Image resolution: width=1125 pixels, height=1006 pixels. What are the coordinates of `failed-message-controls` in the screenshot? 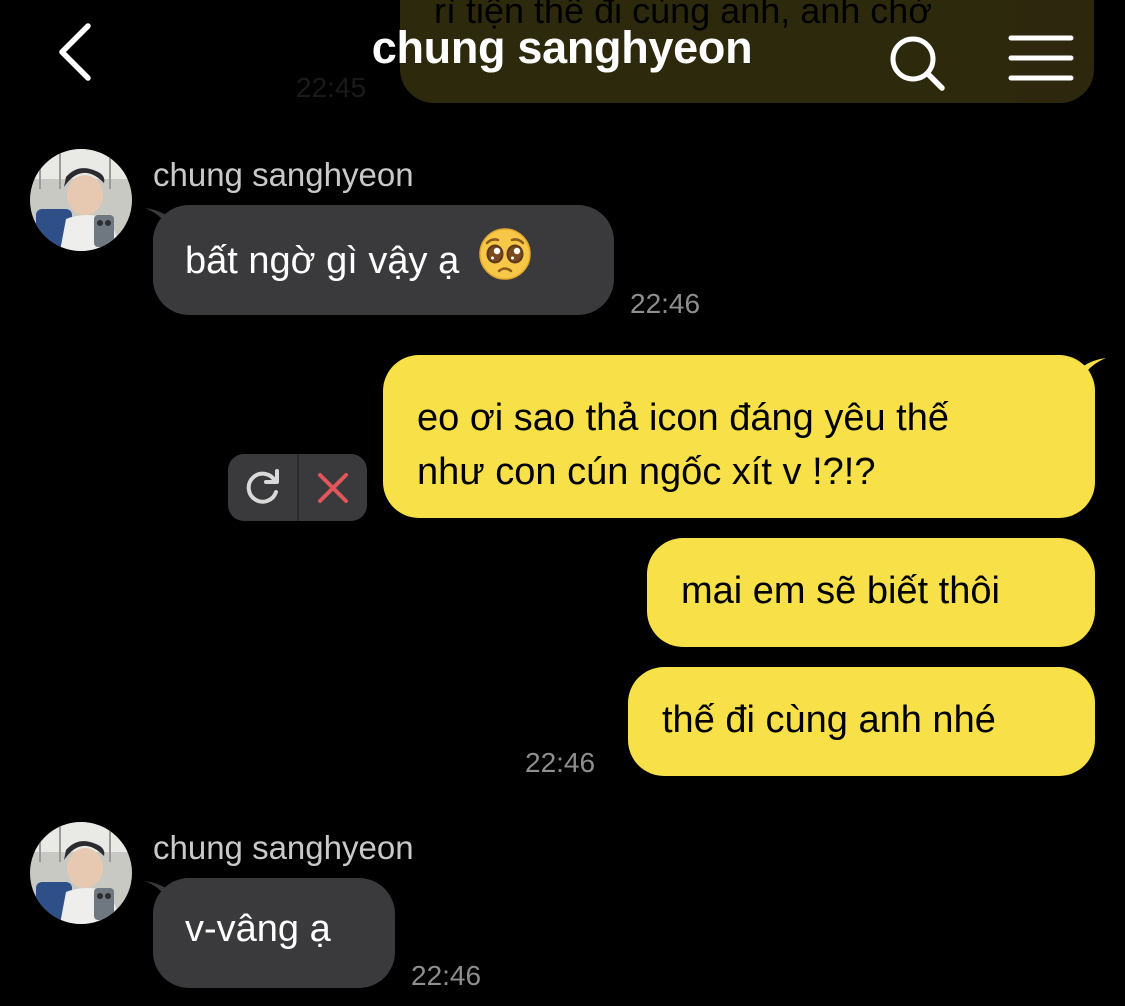 It's located at (297, 487).